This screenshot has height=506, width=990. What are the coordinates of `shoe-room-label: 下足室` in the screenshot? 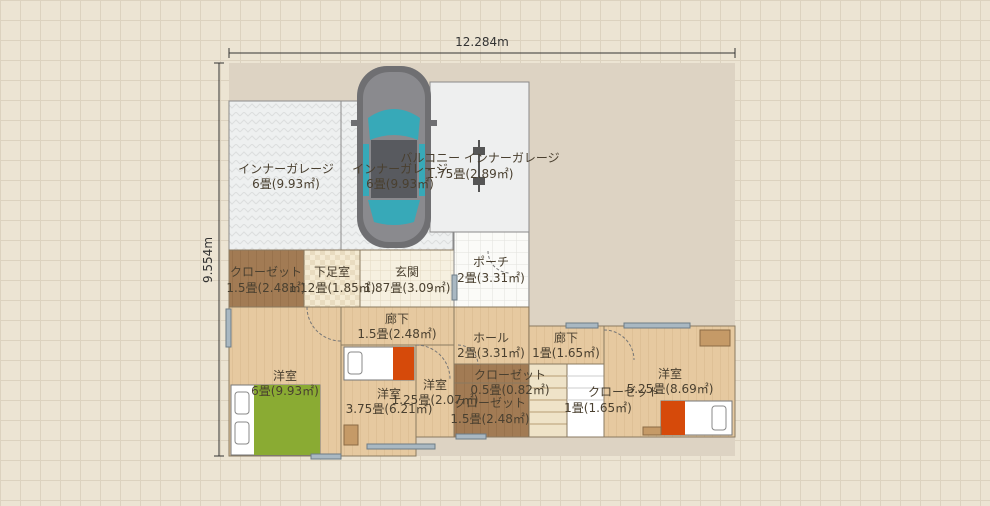 It's located at (332, 271).